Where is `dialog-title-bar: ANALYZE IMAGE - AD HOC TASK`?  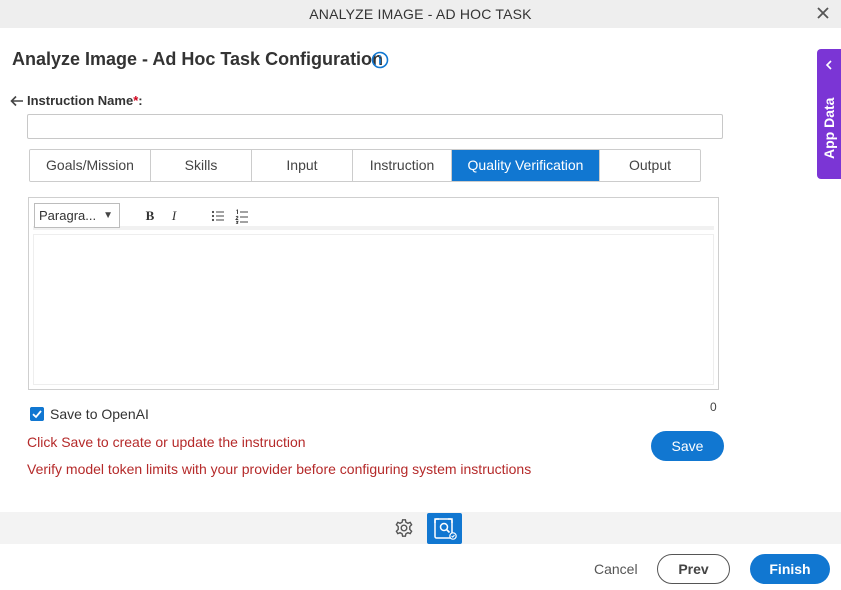
dialog-title-bar: ANALYZE IMAGE - AD HOC TASK is located at coordinates (420, 14).